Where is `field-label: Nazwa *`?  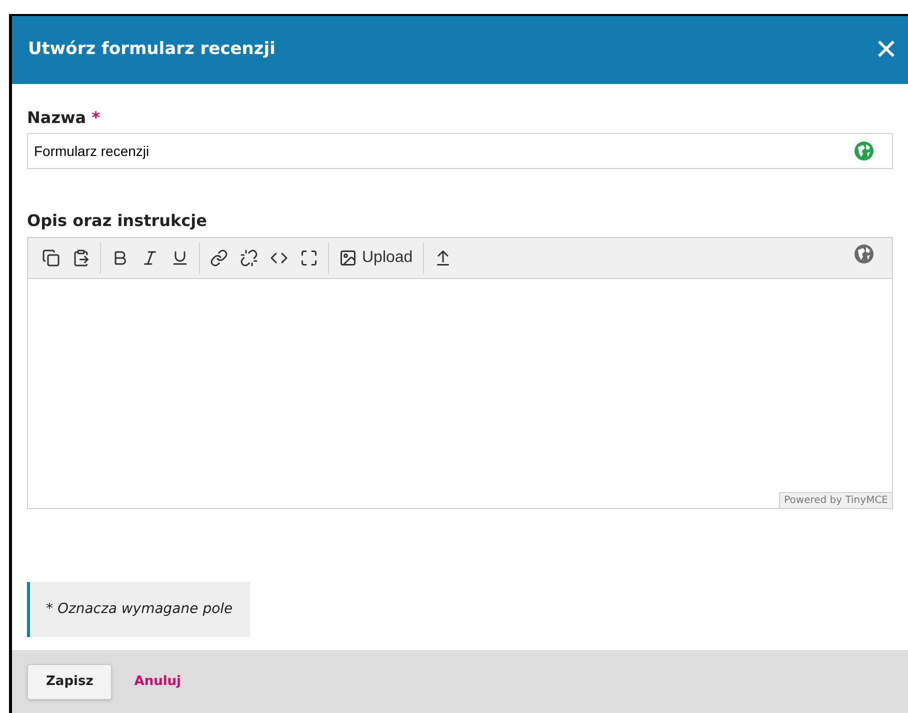
field-label: Nazwa * is located at coordinates (64, 118).